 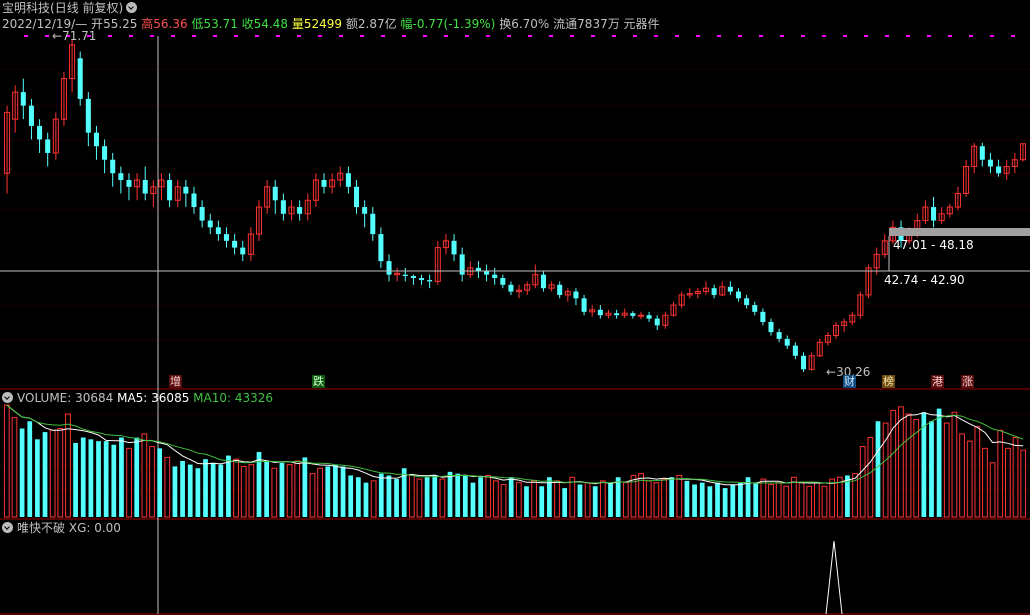 I want to click on indicator-title: 唯快不破, so click(x=41, y=528).